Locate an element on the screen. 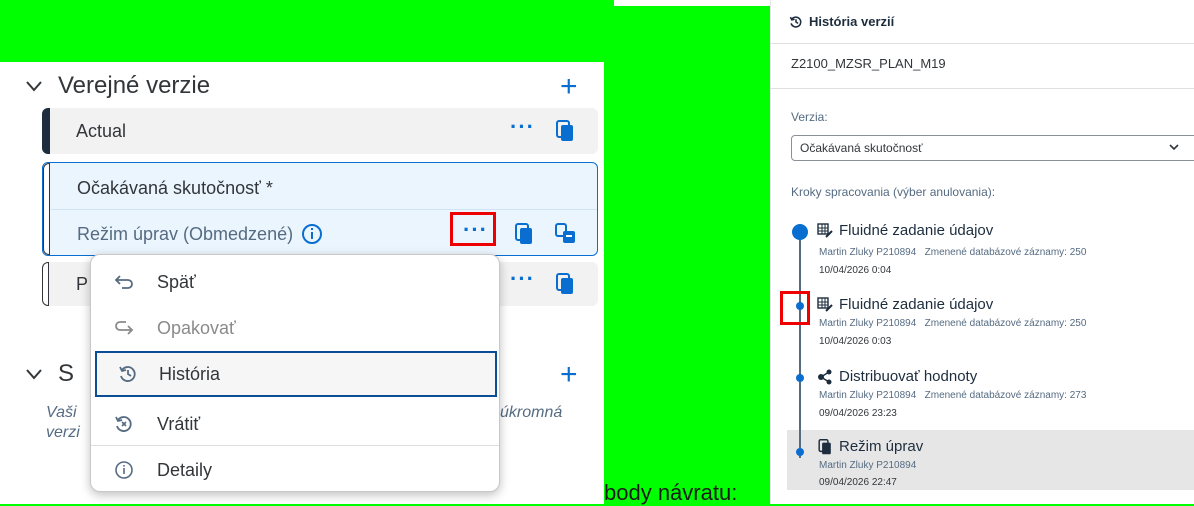 Image resolution: width=1194 pixels, height=506 pixels. version-select: Očakávaná skutočnosť is located at coordinates (992, 148).